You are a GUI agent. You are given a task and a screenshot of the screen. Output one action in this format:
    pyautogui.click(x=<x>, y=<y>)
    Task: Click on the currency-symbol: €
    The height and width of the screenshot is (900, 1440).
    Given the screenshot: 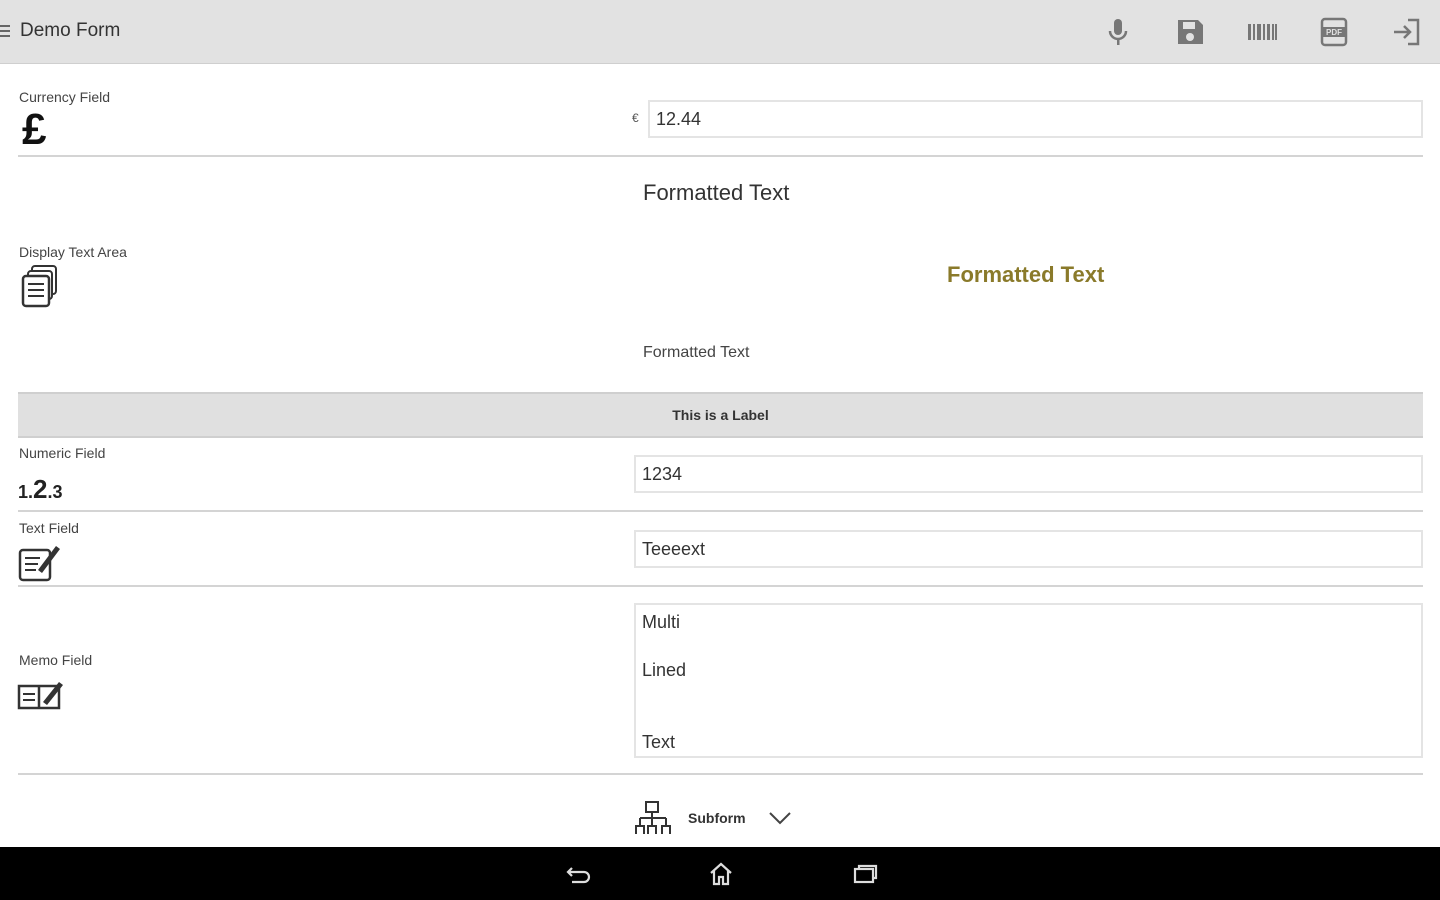 What is the action you would take?
    pyautogui.click(x=635, y=118)
    